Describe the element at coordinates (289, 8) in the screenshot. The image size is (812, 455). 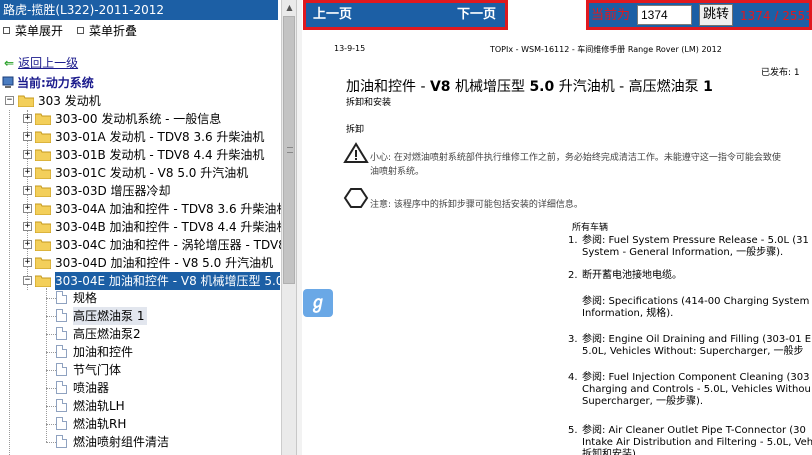
I see `scroll-up-icon: ▲` at that location.